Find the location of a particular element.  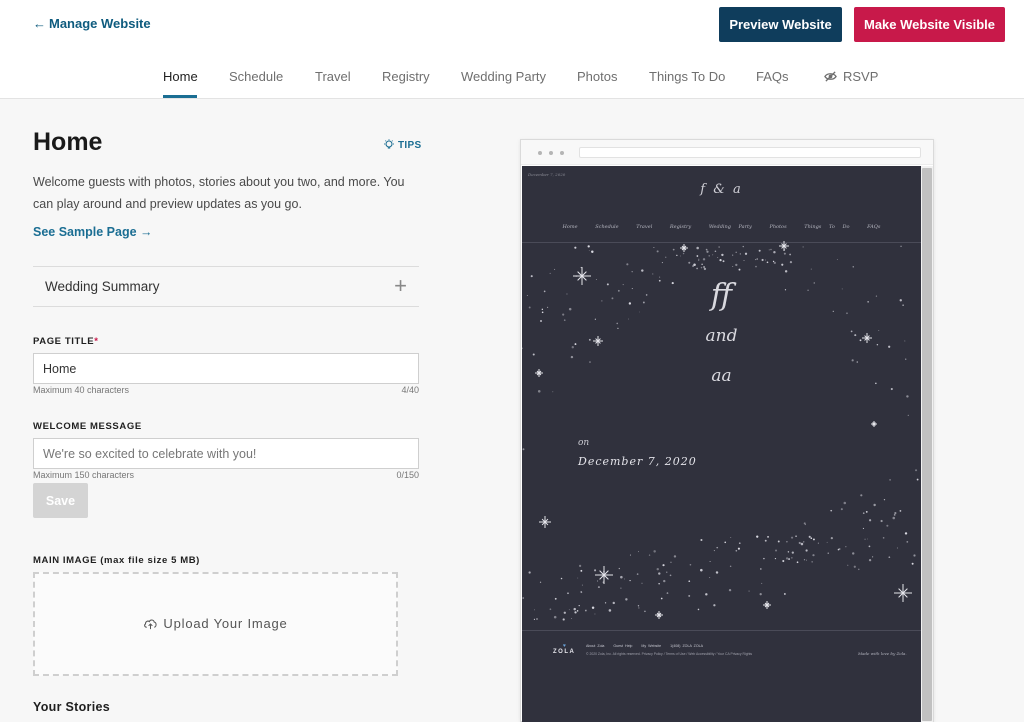

tab-things-to-do: Things To Do is located at coordinates (687, 76).